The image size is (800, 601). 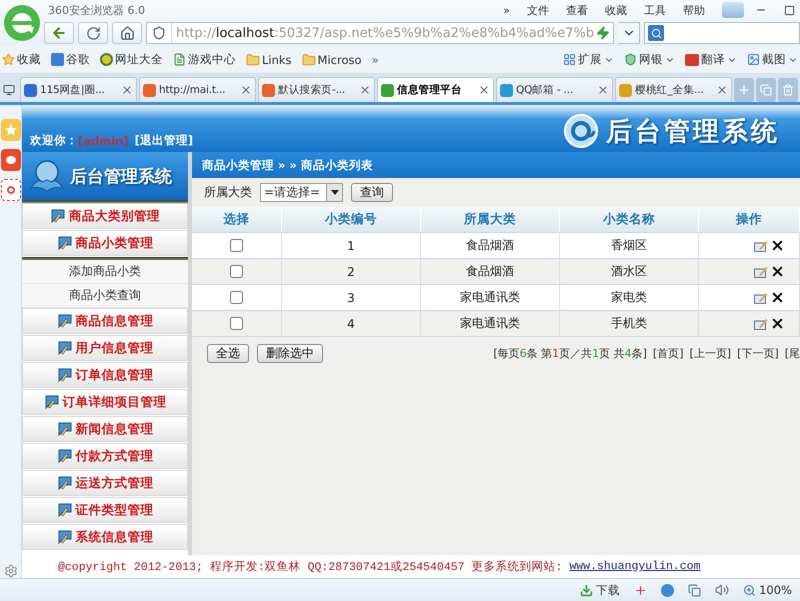 What do you see at coordinates (301, 192) in the screenshot?
I see `category-select: =请选择=` at bounding box center [301, 192].